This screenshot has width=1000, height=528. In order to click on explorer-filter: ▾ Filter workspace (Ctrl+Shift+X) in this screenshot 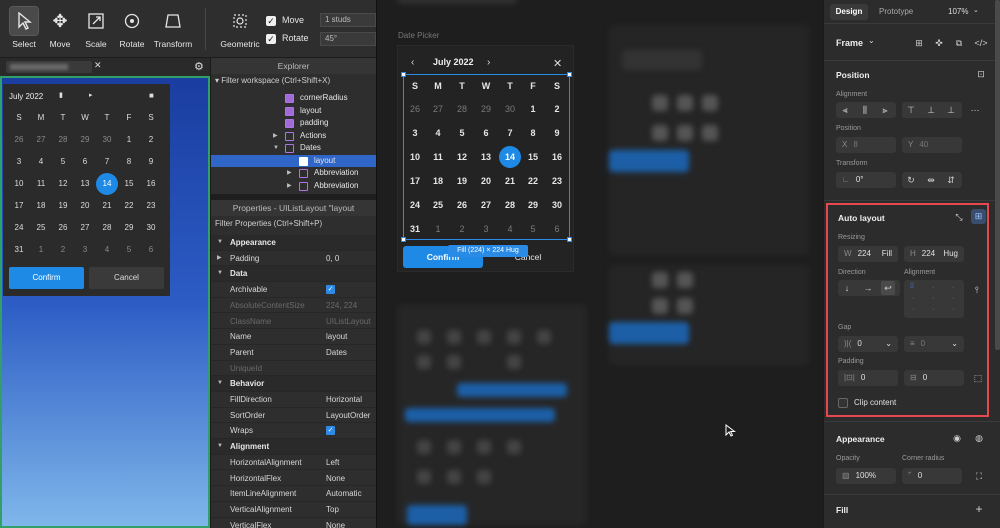, I will do `click(293, 81)`.